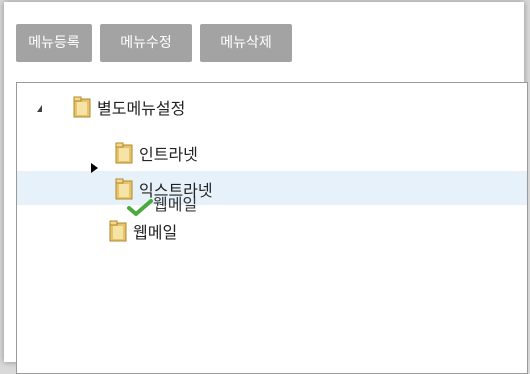 The image size is (530, 374). What do you see at coordinates (175, 204) in the screenshot?
I see `drag-ghost-label: 웹메일` at bounding box center [175, 204].